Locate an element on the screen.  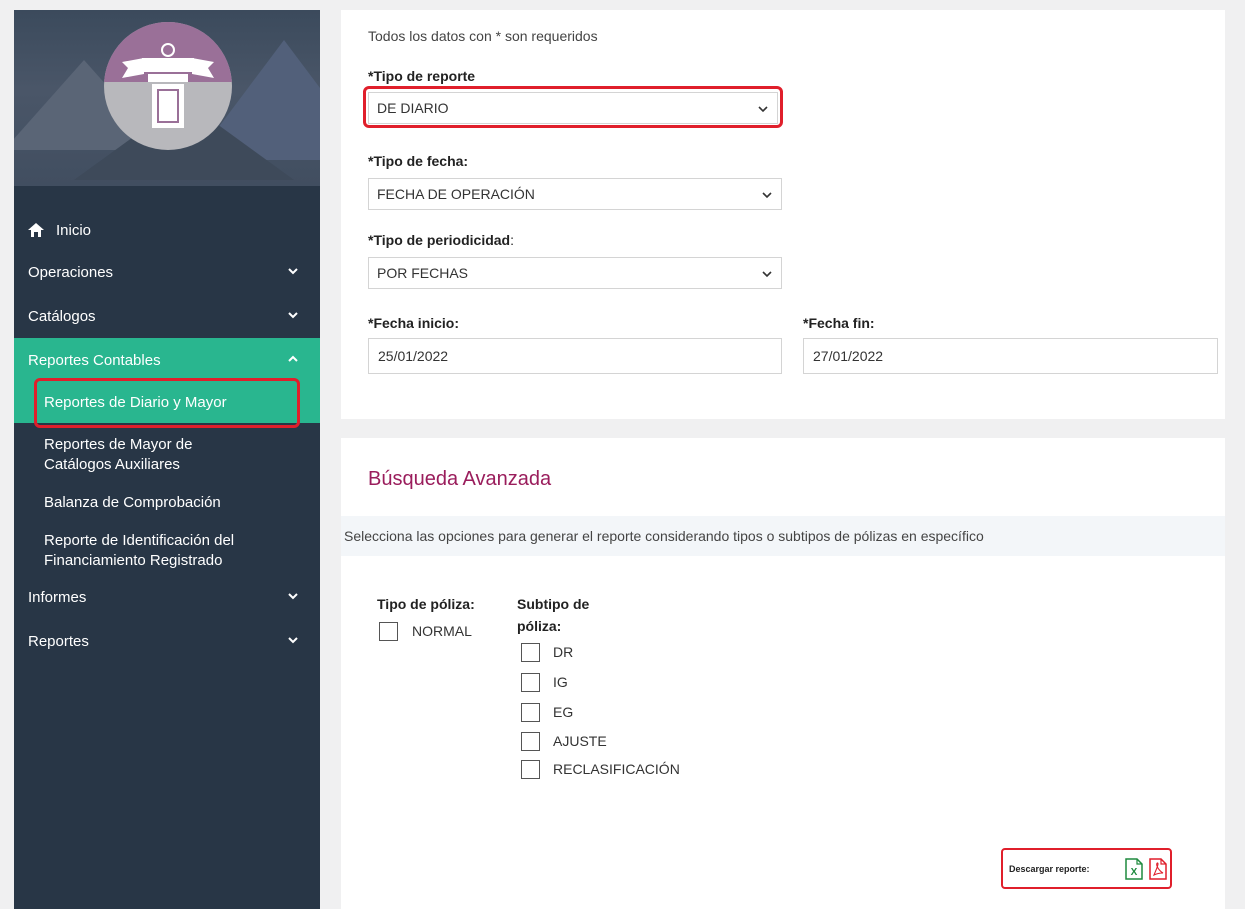
chevron-up-icon is located at coordinates (293, 358).